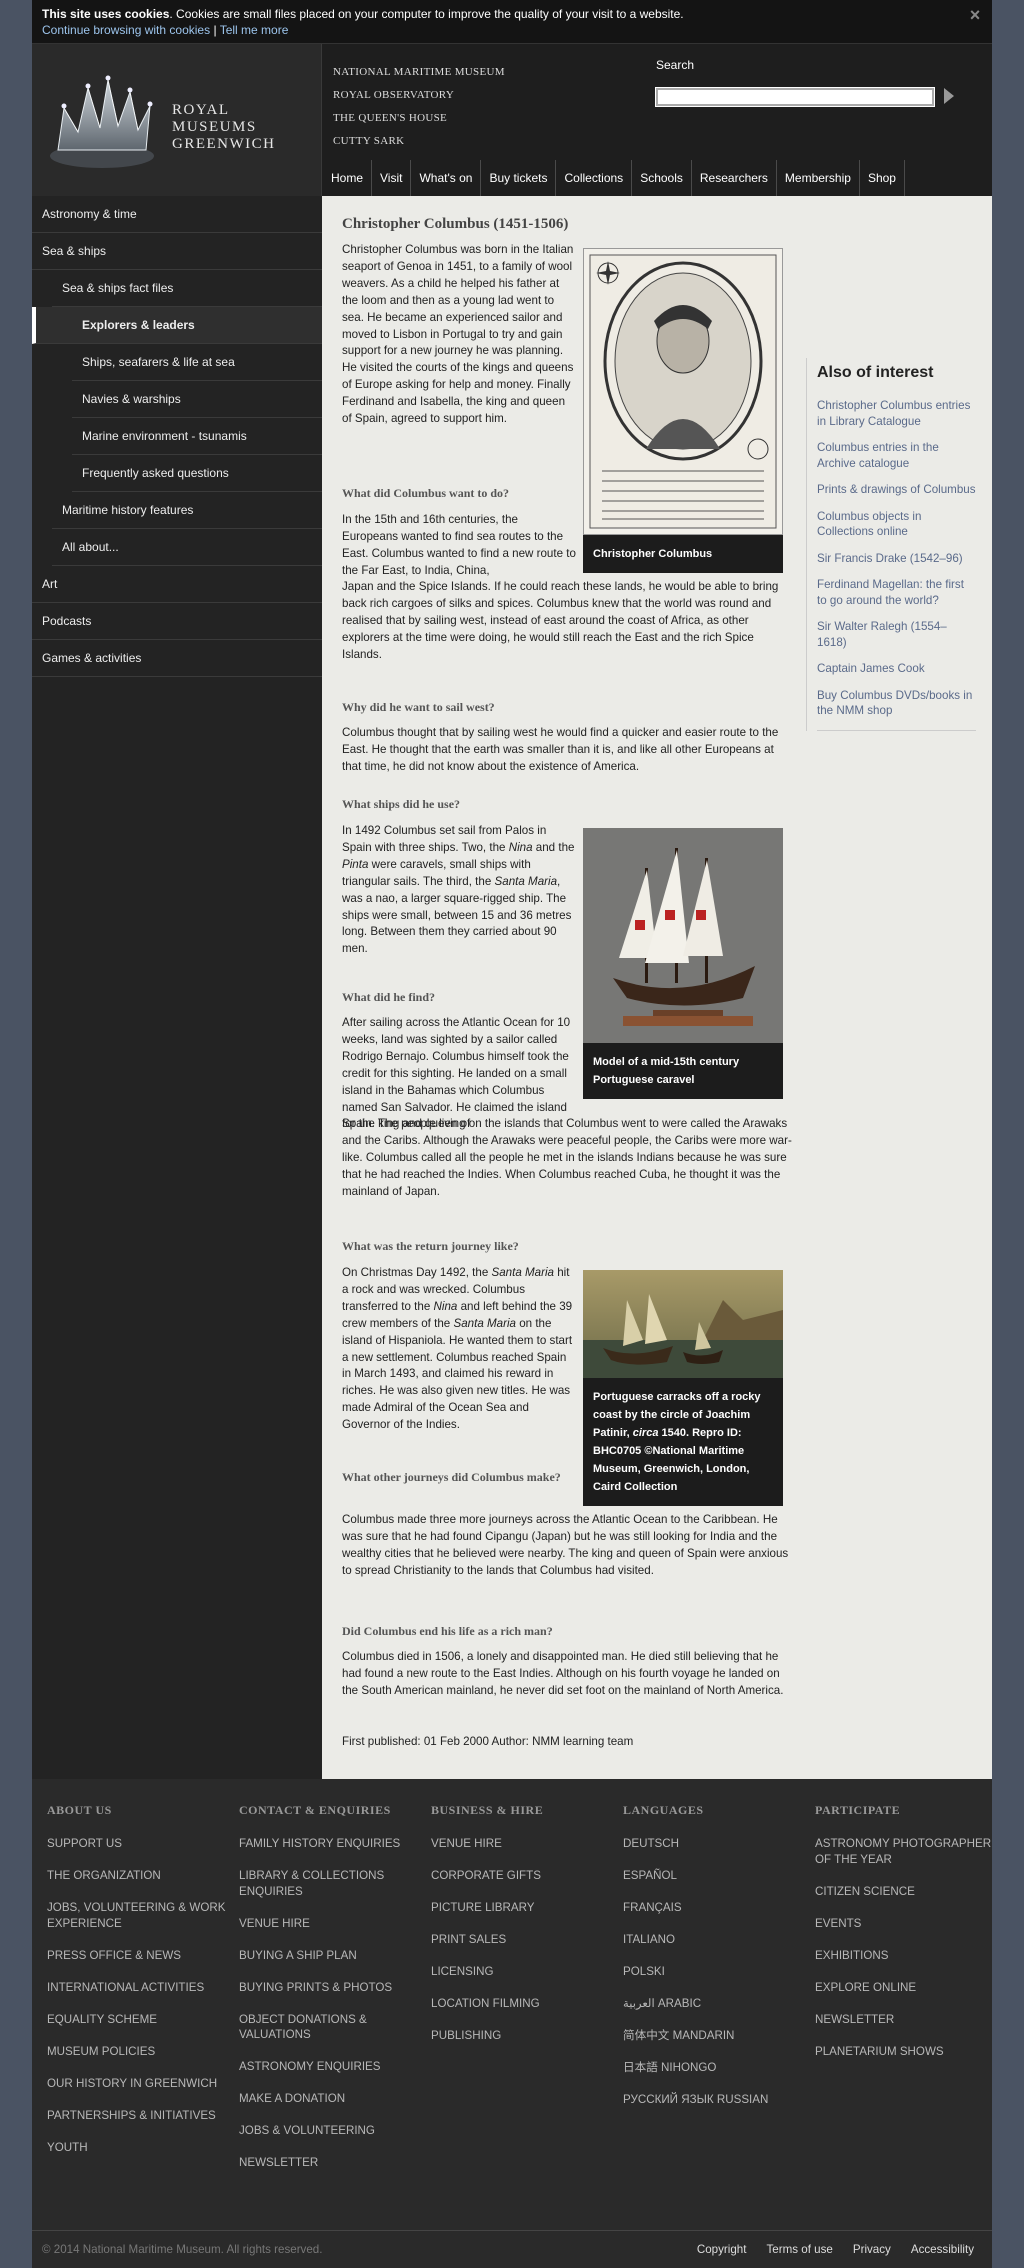  Describe the element at coordinates (393, 95) in the screenshot. I see `site-link-observatory: ROYAL OBSERVATORY` at that location.